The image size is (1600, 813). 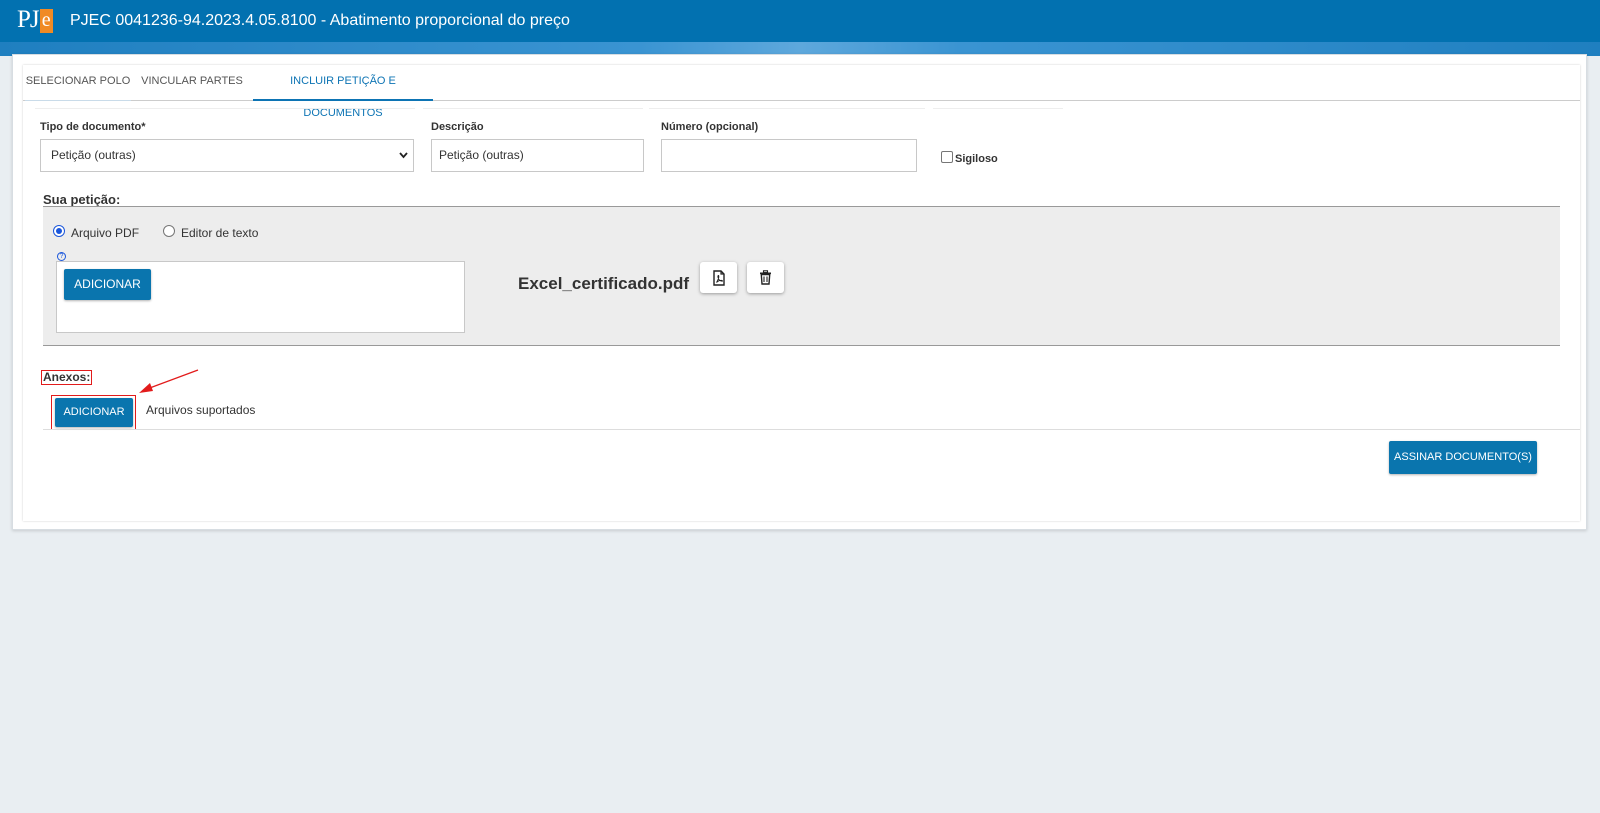 I want to click on delete-file-button, so click(x=765, y=277).